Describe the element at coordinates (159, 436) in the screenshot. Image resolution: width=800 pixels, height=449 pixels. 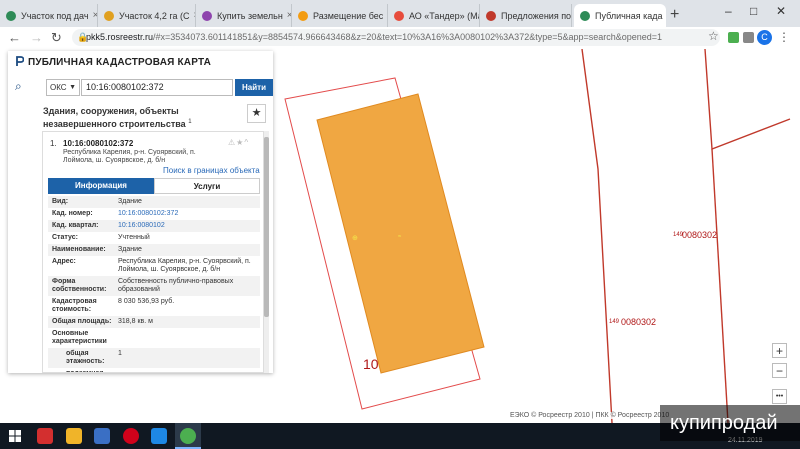
I see `edge-icon` at that location.